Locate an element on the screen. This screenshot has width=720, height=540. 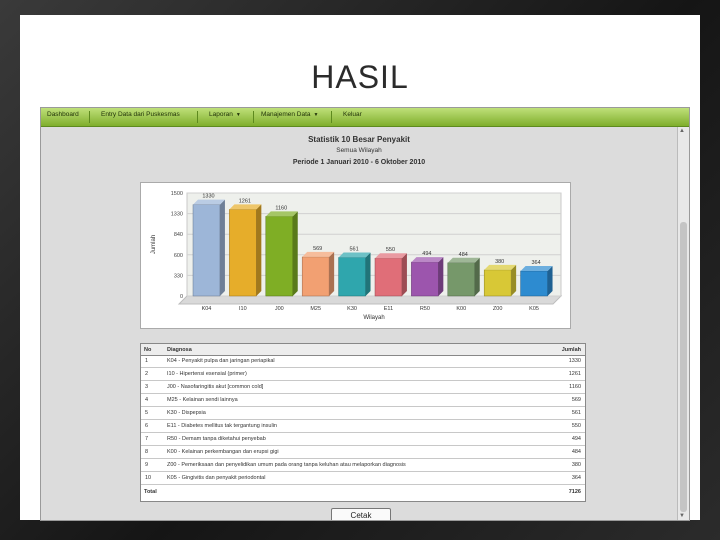
menu-item-keluar: Keluar is located at coordinates (352, 114).